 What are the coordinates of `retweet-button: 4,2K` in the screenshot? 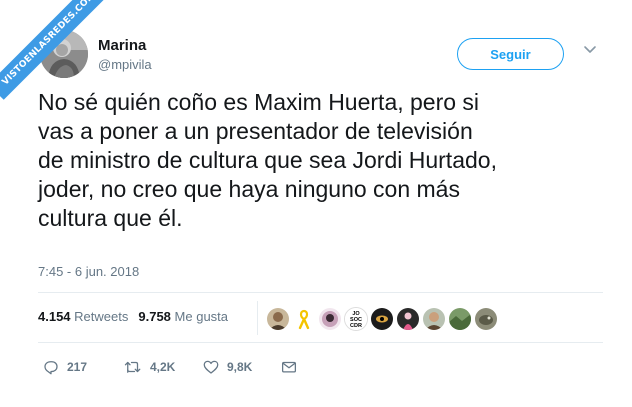 It's located at (149, 367).